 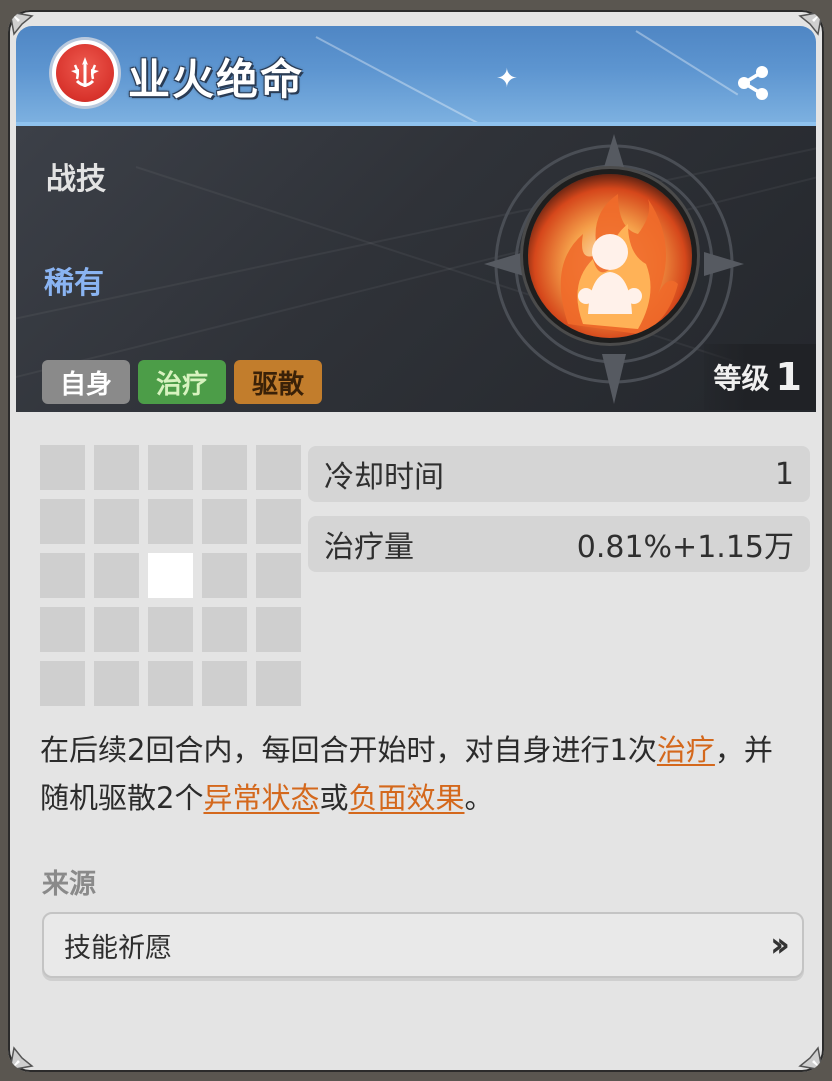 I want to click on level-value: 1, so click(x=788, y=377).